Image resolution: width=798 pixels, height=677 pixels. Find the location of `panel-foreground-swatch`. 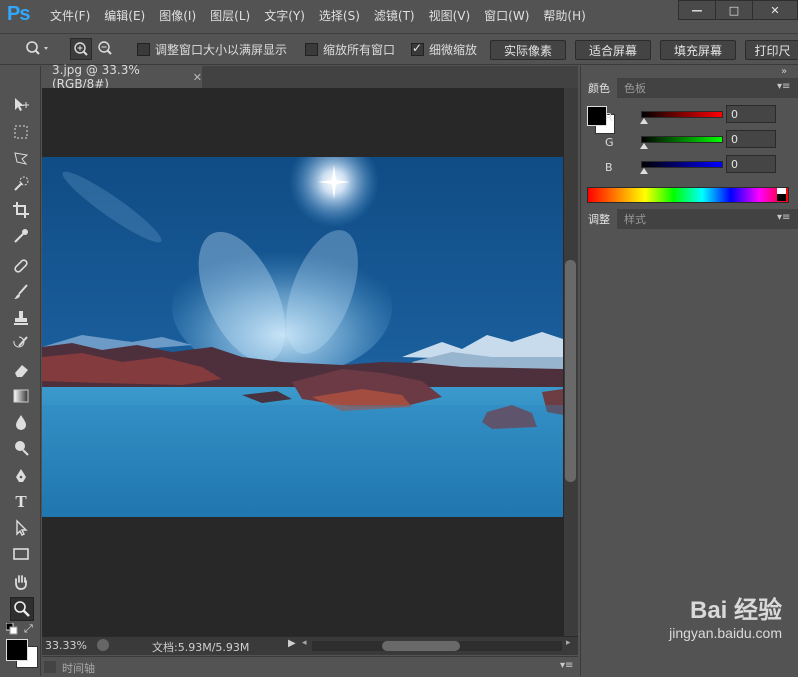

panel-foreground-swatch is located at coordinates (597, 116).